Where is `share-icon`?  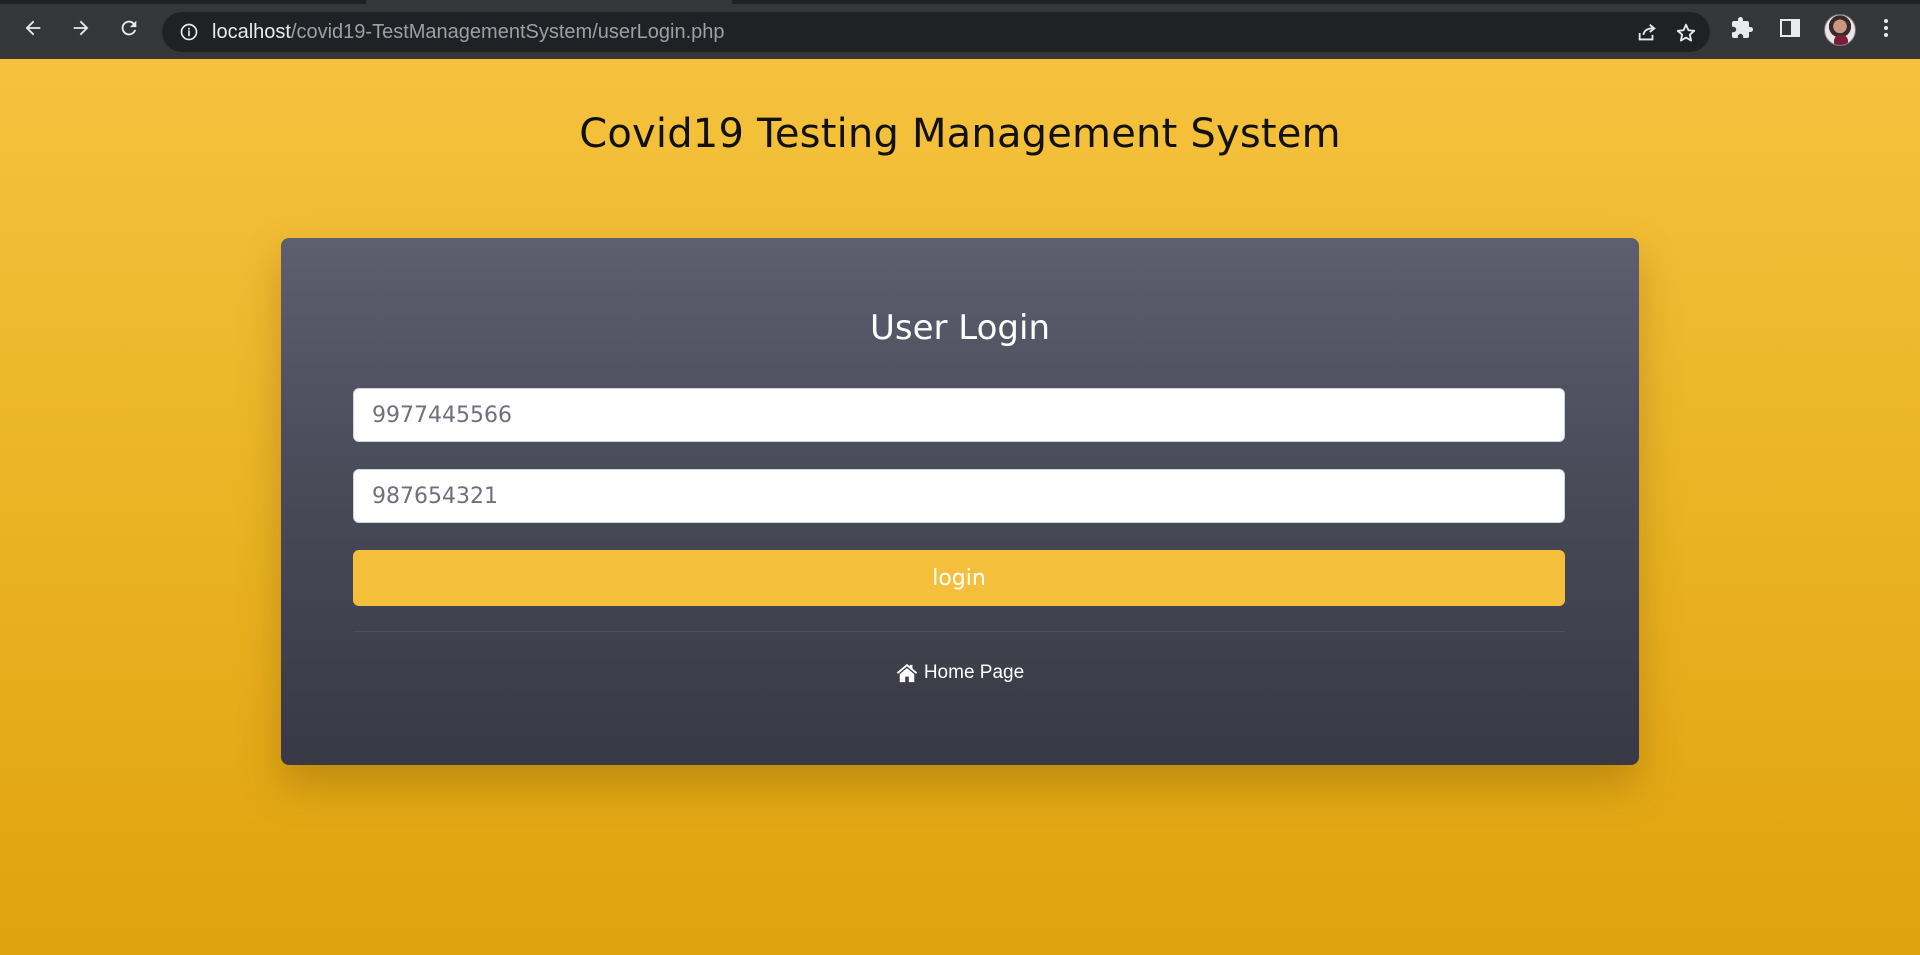 share-icon is located at coordinates (1647, 33).